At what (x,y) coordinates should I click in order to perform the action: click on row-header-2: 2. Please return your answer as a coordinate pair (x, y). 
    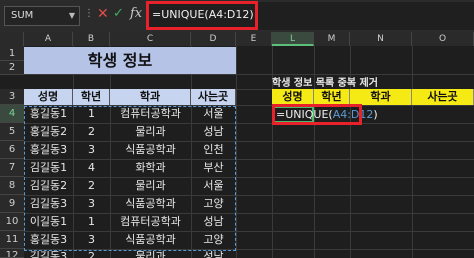
    Looking at the image, I should click on (12, 68).